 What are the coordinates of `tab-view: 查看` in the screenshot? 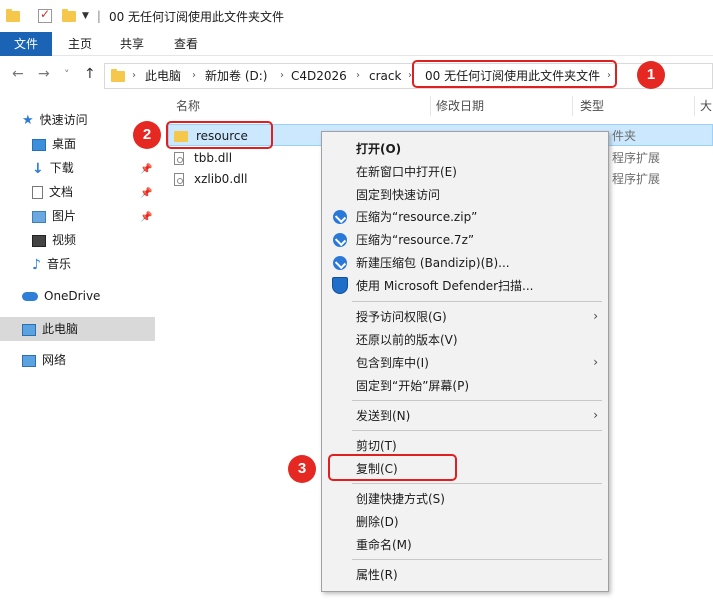 It's located at (186, 44).